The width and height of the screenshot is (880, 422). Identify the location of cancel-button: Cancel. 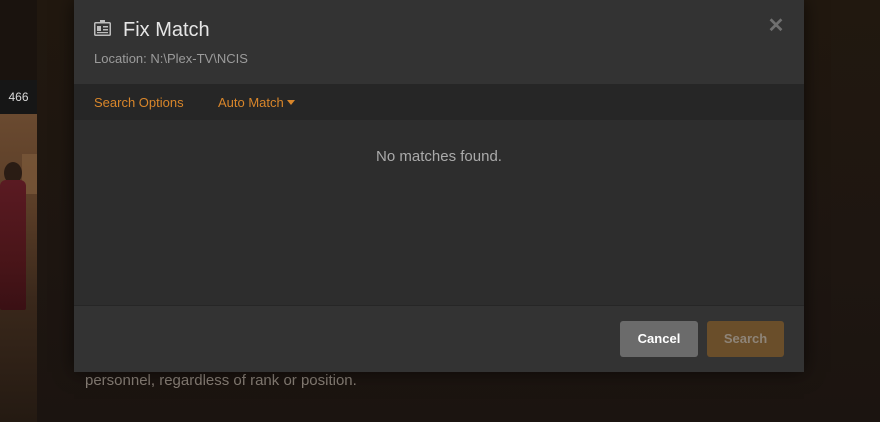
(659, 339).